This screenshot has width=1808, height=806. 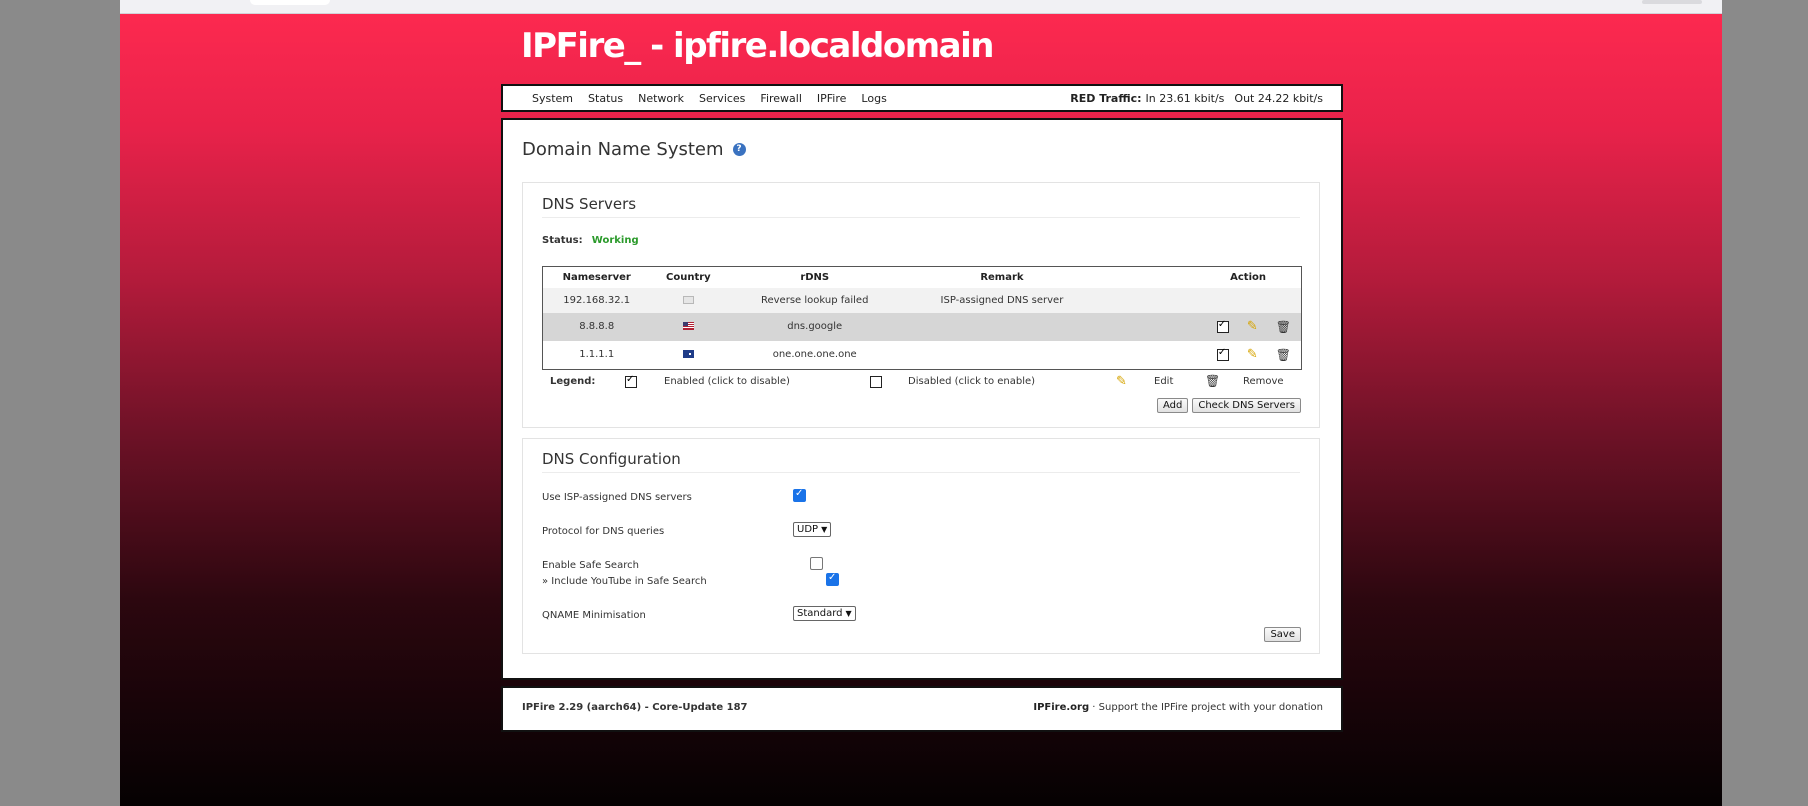 What do you see at coordinates (688, 354) in the screenshot?
I see `au-flag-icon` at bounding box center [688, 354].